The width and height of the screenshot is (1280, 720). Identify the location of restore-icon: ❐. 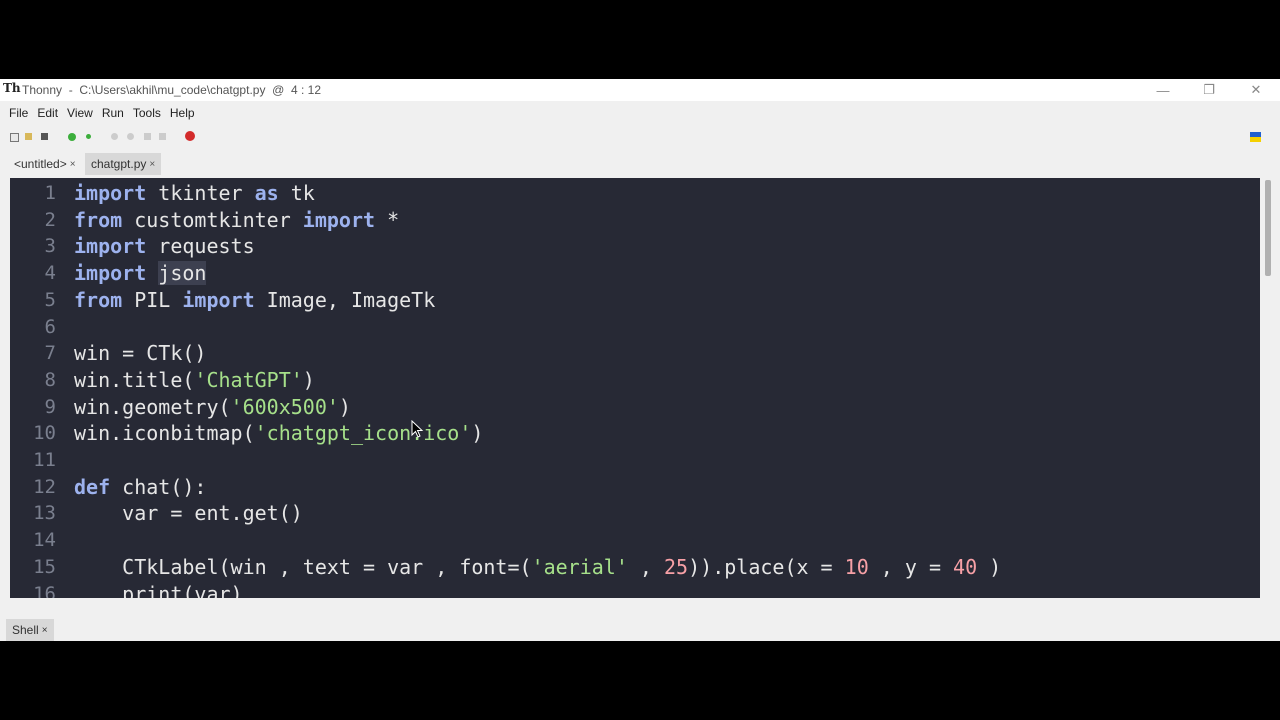
(1209, 89).